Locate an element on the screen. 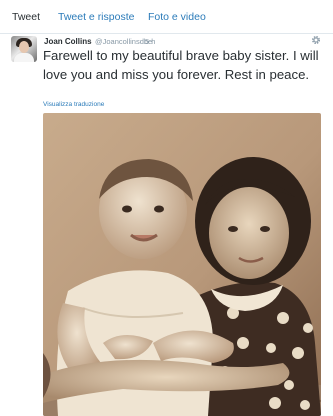  avatar is located at coordinates (24, 49).